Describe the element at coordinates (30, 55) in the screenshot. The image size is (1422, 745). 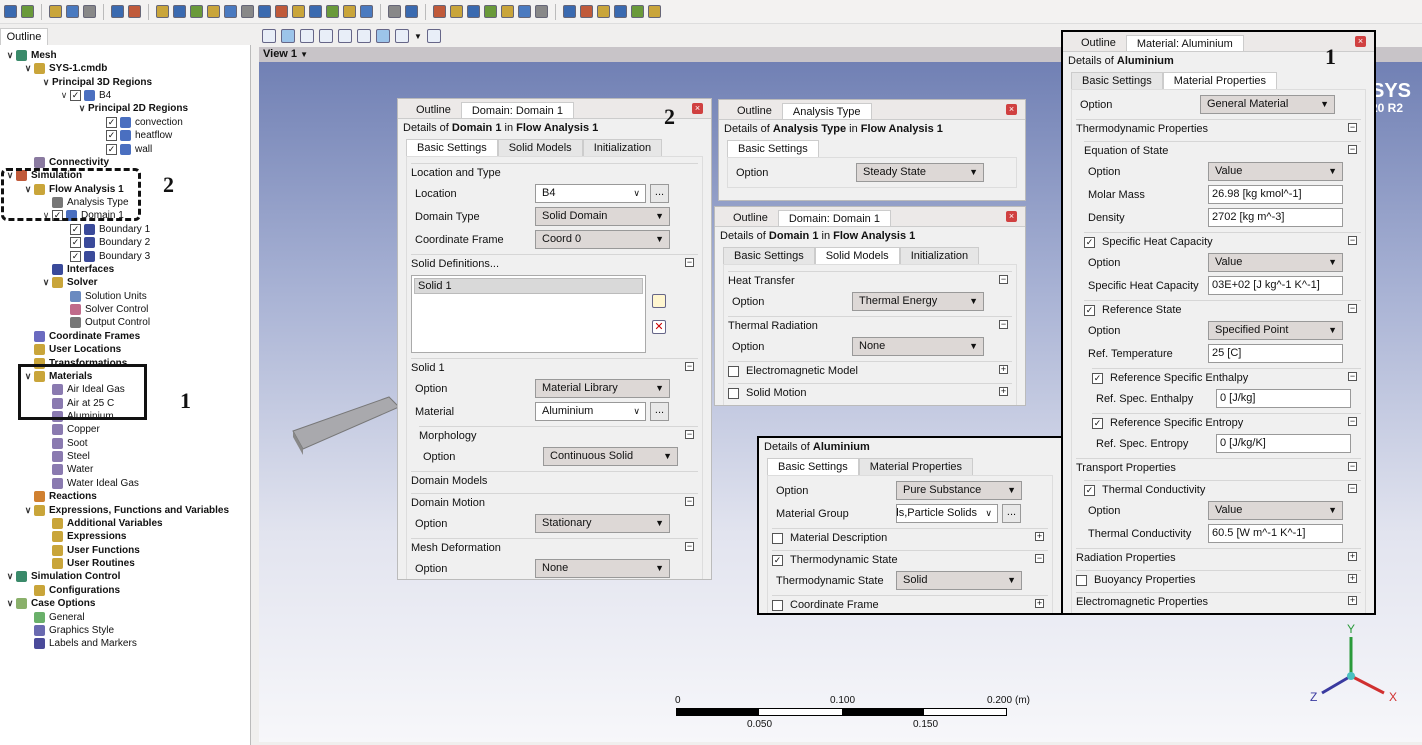
I see `tree-item: ∨ Mesh` at that location.